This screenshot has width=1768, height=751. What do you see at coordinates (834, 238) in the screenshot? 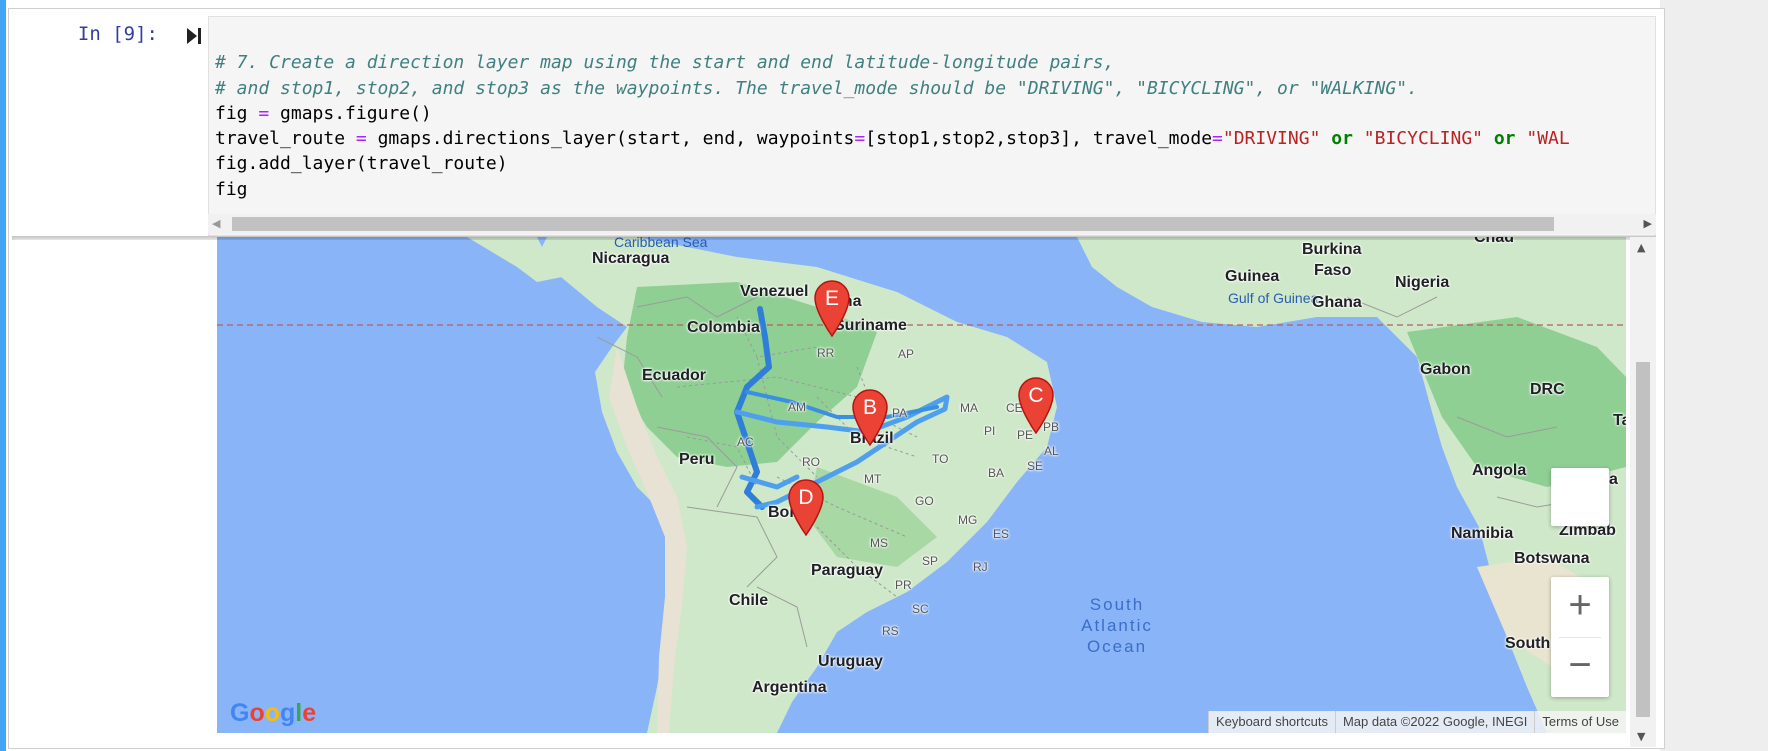
I see `output-area-shadow` at bounding box center [834, 238].